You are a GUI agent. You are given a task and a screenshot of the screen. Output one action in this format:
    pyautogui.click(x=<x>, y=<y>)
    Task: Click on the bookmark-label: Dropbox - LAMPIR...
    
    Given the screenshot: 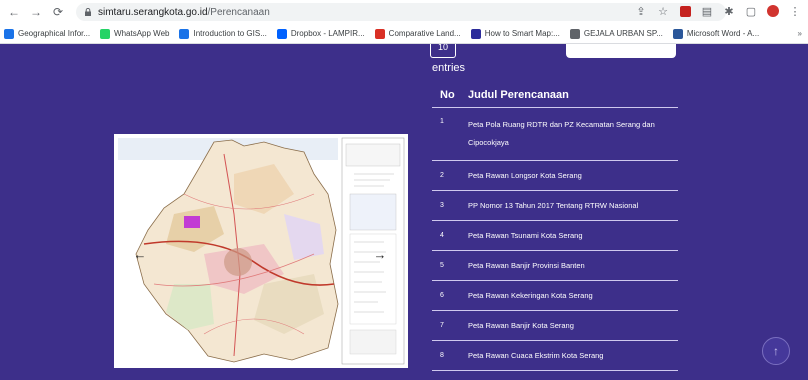 What is the action you would take?
    pyautogui.click(x=327, y=33)
    